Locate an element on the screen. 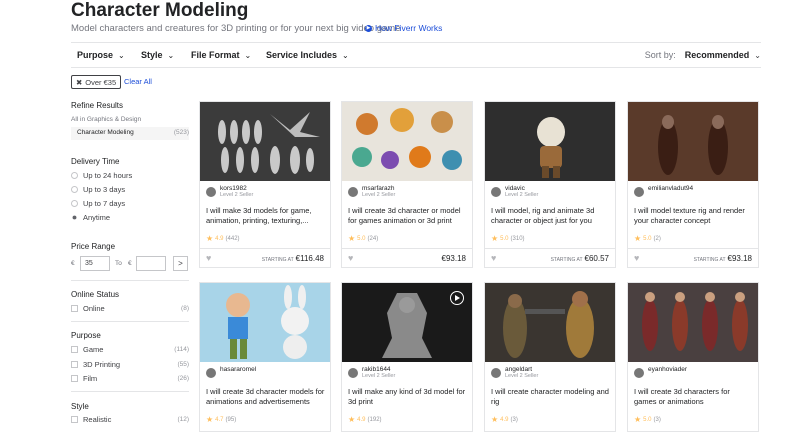 The width and height of the screenshot is (800, 432). seller-name: eyanhoviader is located at coordinates (667, 369).